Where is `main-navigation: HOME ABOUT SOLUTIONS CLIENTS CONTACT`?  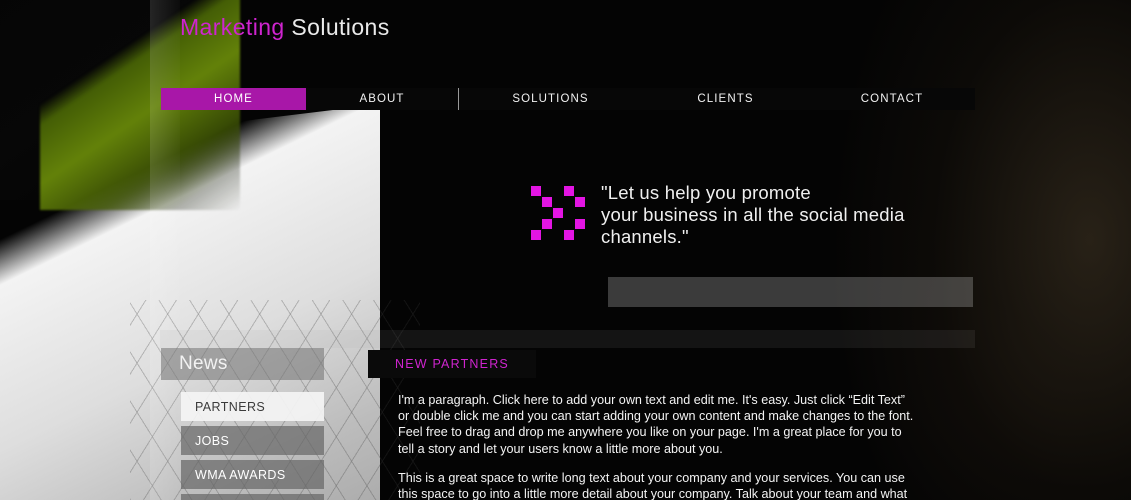
main-navigation: HOME ABOUT SOLUTIONS CLIENTS CONTACT is located at coordinates (568, 99).